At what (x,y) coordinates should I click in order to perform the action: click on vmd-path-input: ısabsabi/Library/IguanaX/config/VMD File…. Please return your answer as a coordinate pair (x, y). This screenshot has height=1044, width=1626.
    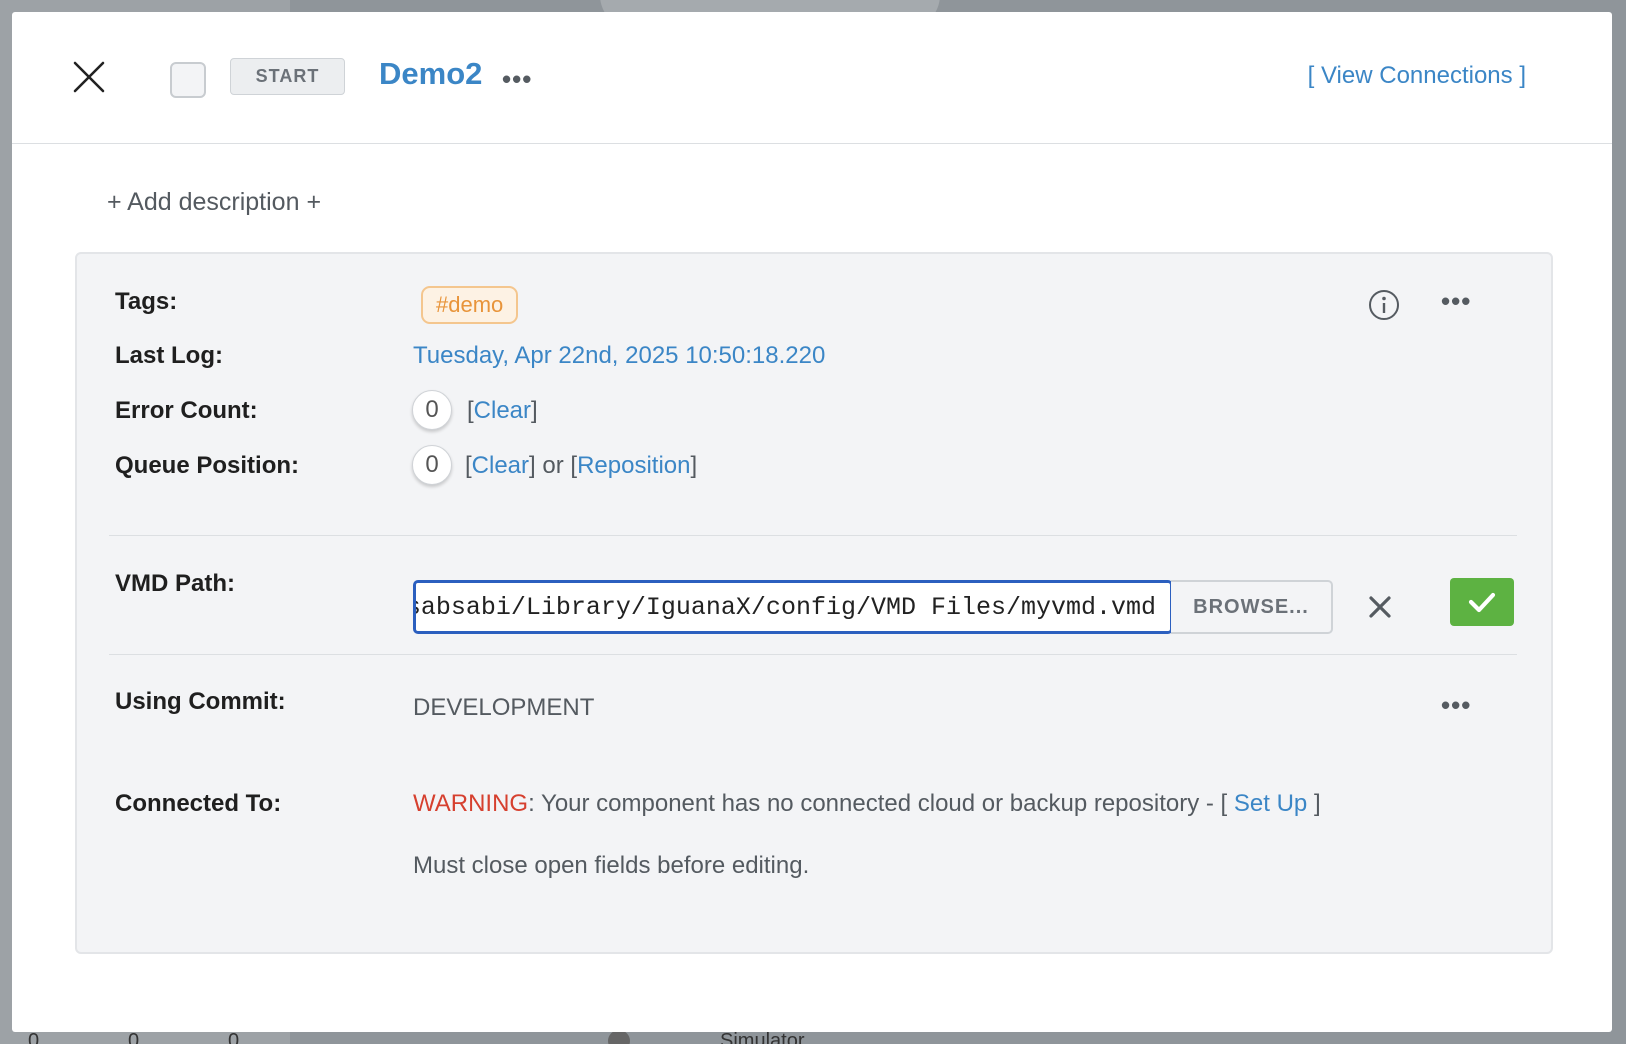
    Looking at the image, I should click on (793, 607).